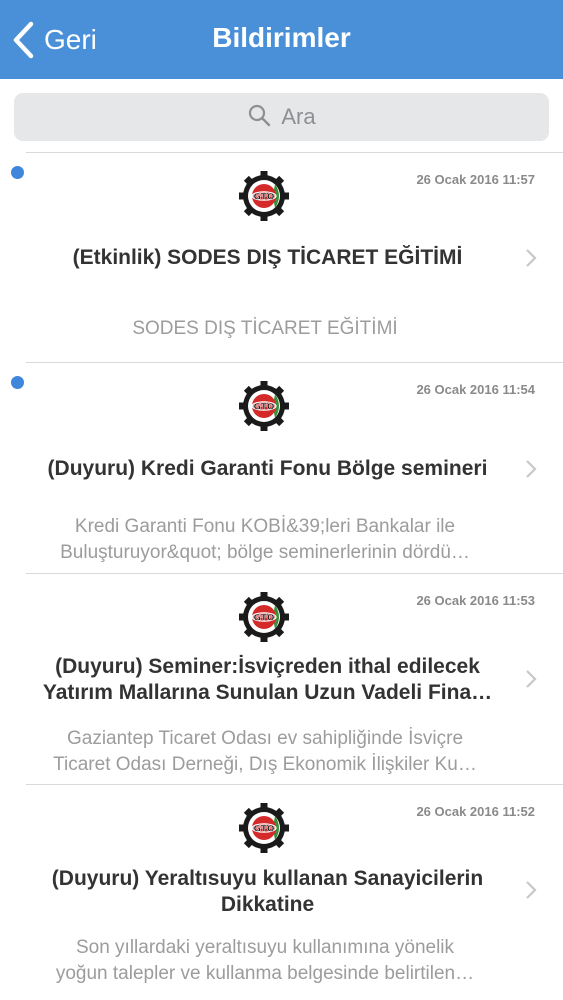 The image size is (563, 1000). Describe the element at coordinates (265, 328) in the screenshot. I see `notification-description: SODES DIŞ TİCARET EĞİTİMİ` at that location.